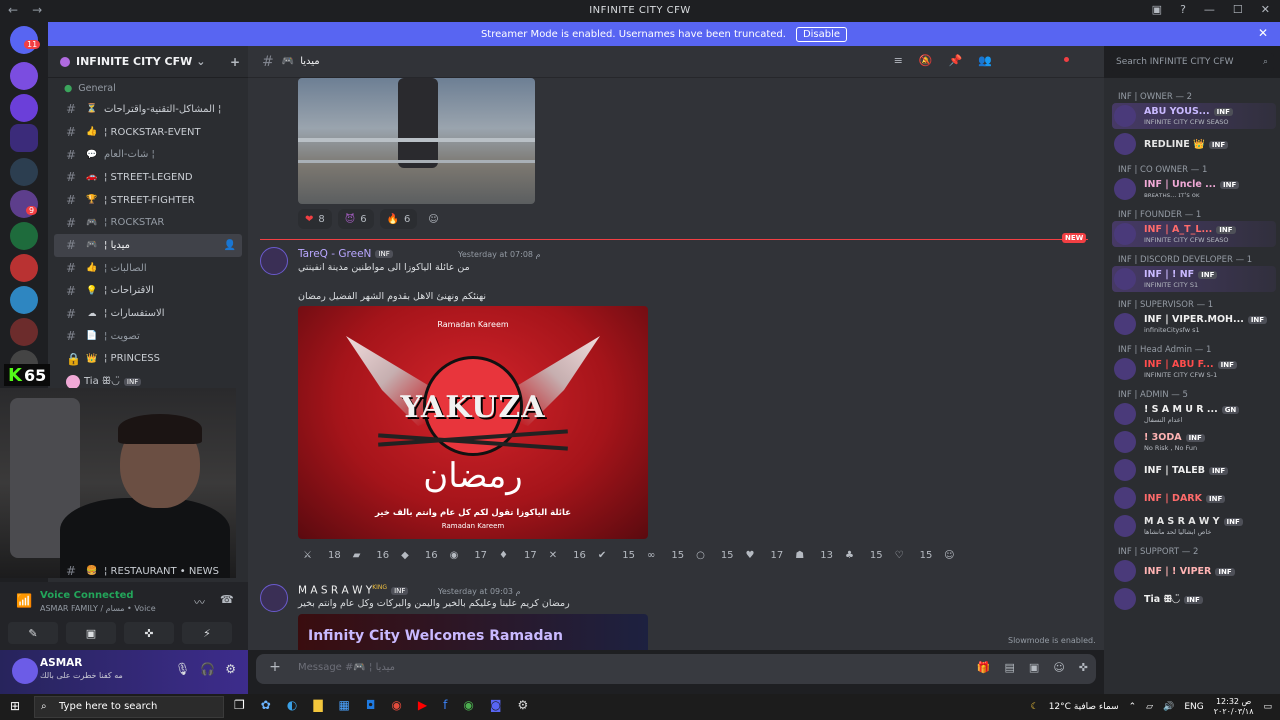 This screenshot has width=1280, height=720. What do you see at coordinates (148, 200) in the screenshot?
I see `channel-item: # 🏆 ¦ STREET-FIGHTER` at bounding box center [148, 200].